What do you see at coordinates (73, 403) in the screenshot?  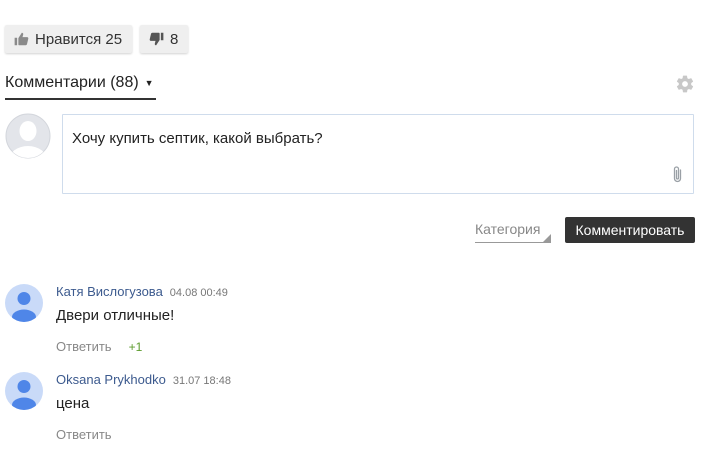 I see `comment-text: цена` at bounding box center [73, 403].